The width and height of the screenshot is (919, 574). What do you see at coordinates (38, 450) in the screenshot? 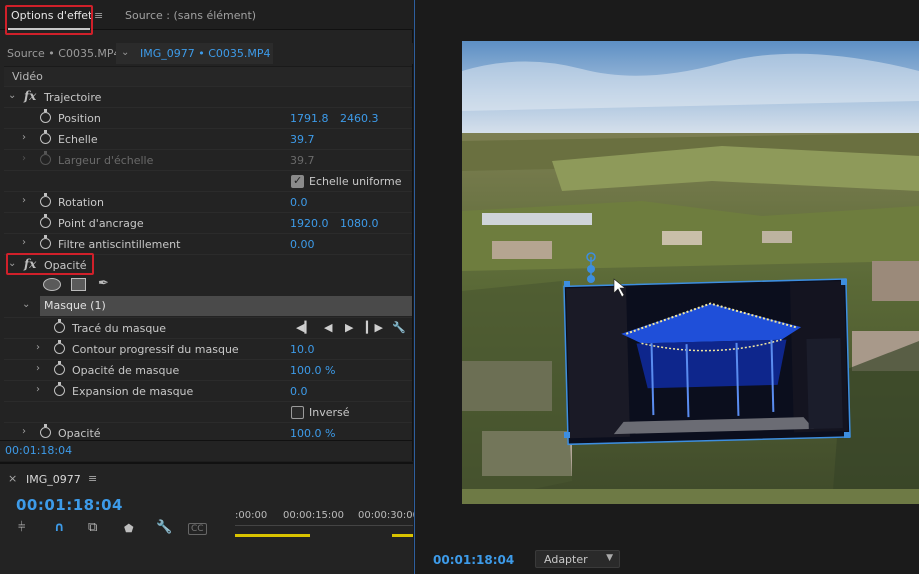
I see `effect-controls-timecode: 00:01:18:04` at bounding box center [38, 450].